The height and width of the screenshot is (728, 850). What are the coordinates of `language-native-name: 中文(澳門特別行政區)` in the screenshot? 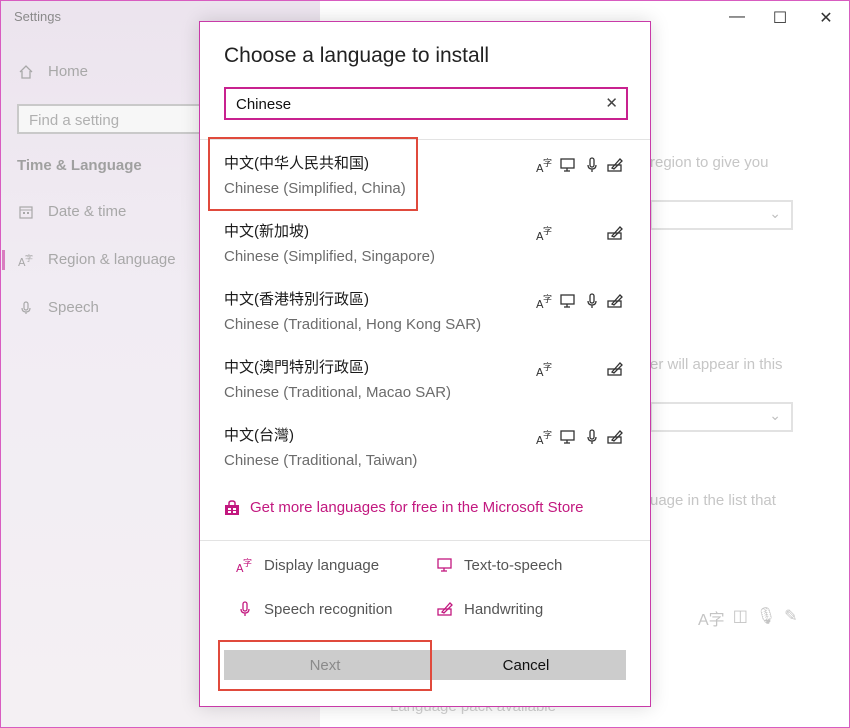 It's located at (296, 367).